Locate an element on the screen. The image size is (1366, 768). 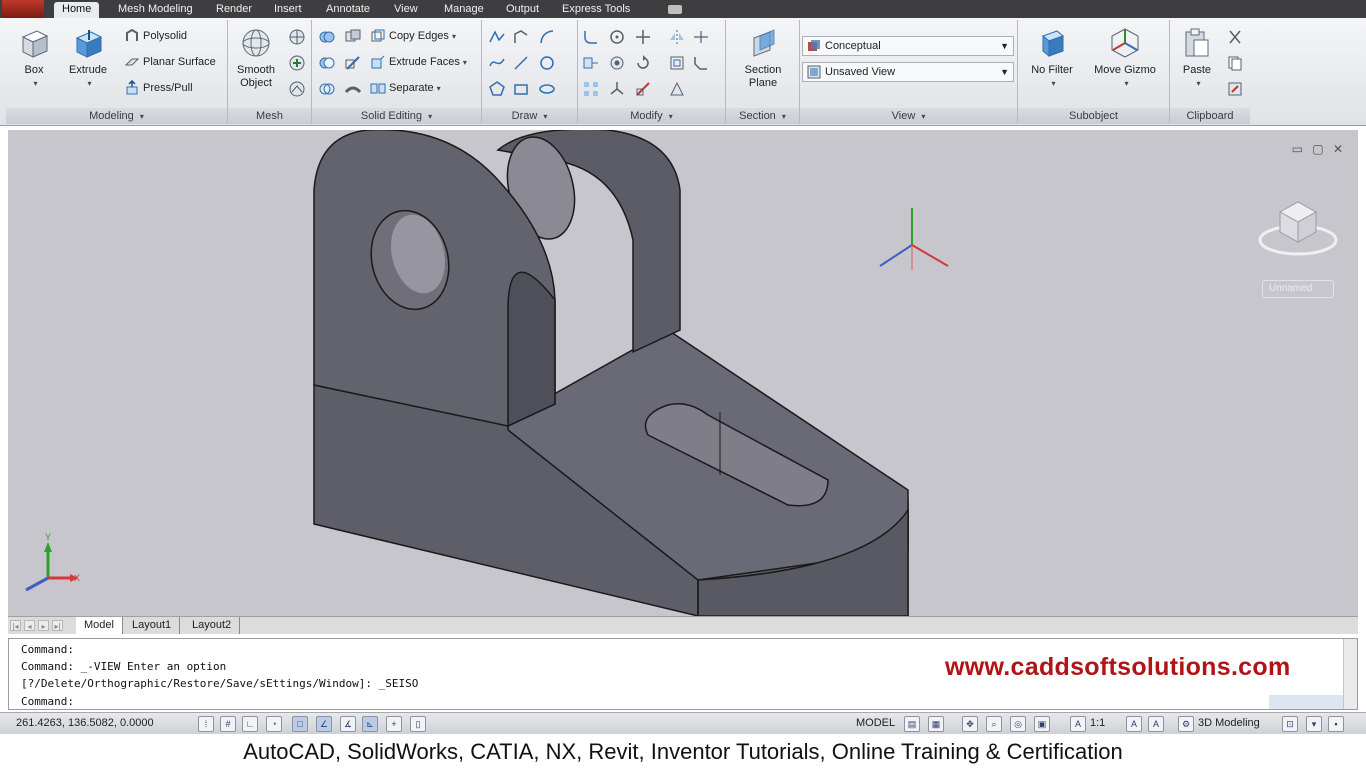
paste-button: Paste ▾ is located at coordinates (1197, 58).